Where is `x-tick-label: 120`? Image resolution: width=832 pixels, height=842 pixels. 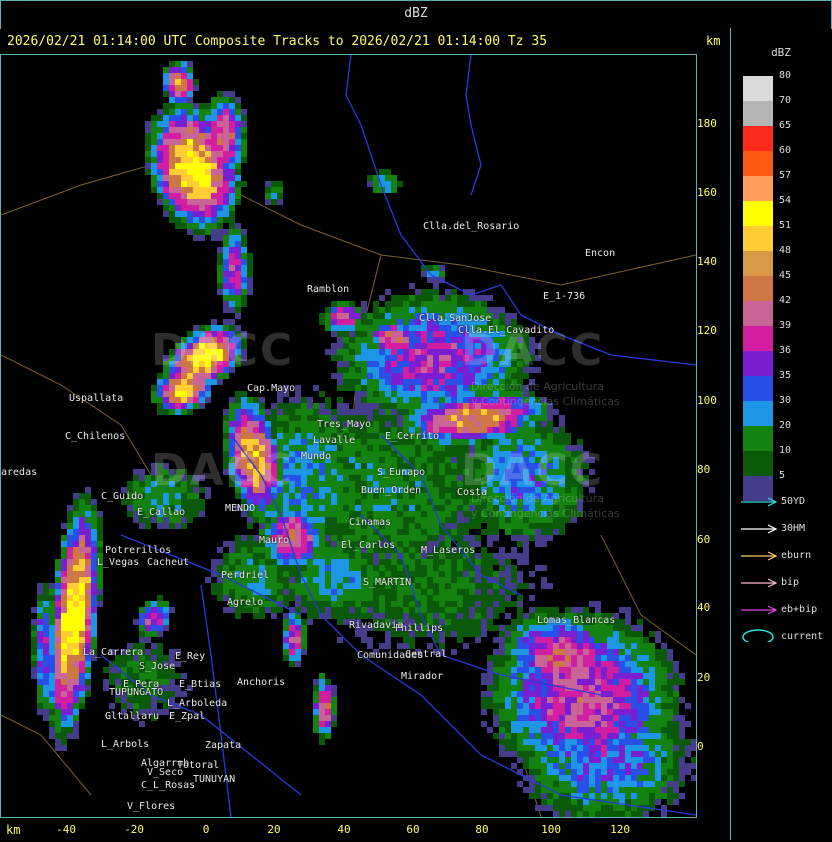 x-tick-label: 120 is located at coordinates (620, 829).